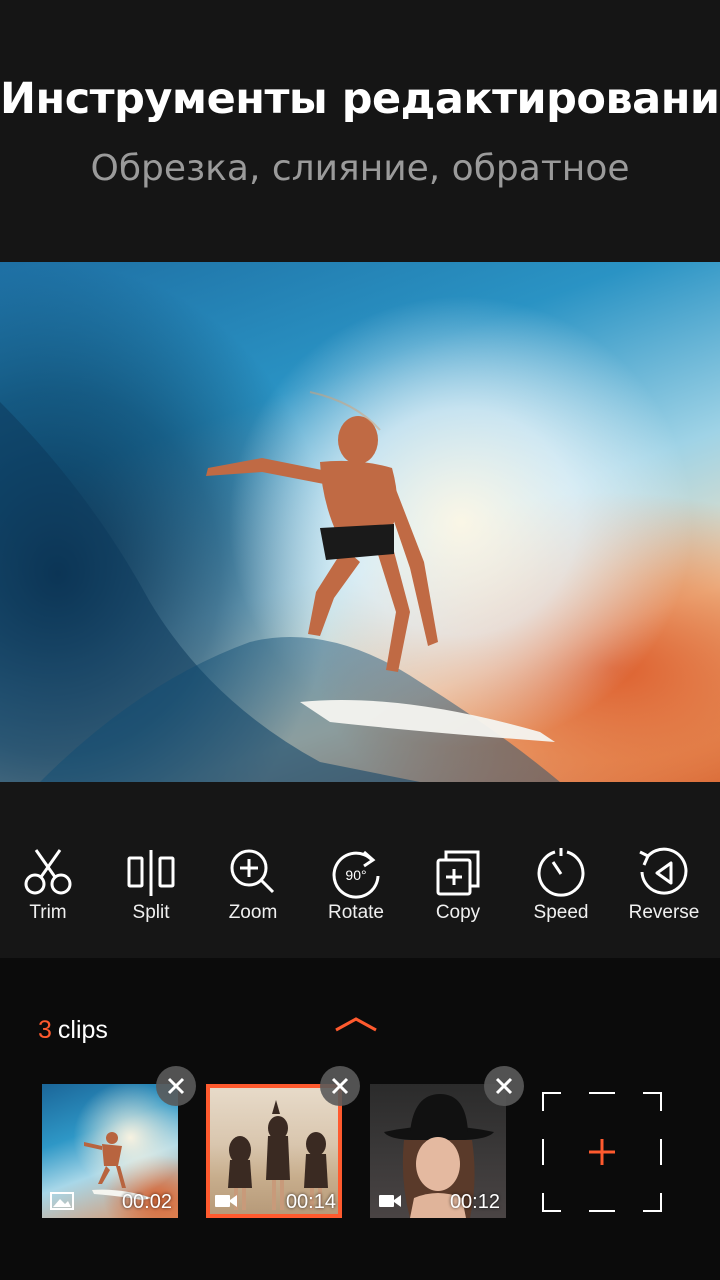 The height and width of the screenshot is (1280, 720). What do you see at coordinates (119, 1142) in the screenshot?
I see `clip-item: 00:02` at bounding box center [119, 1142].